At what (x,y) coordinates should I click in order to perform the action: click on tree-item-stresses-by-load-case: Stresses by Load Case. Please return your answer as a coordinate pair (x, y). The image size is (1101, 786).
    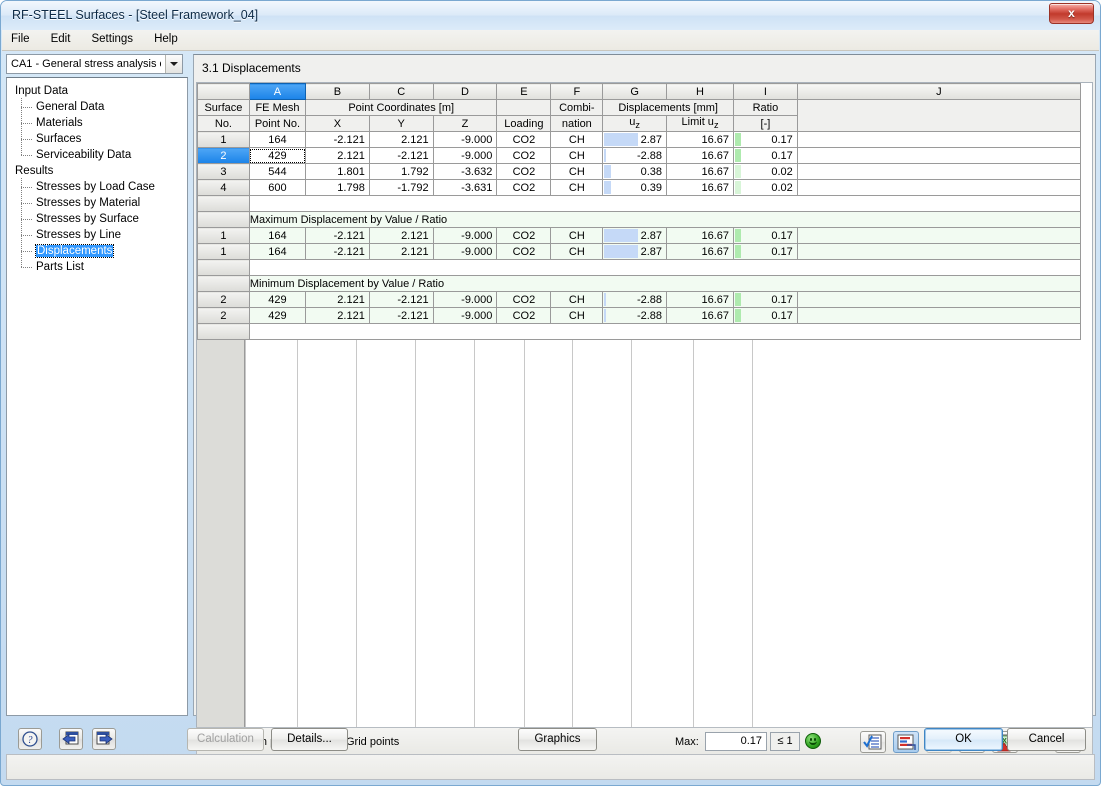
    Looking at the image, I should click on (97, 186).